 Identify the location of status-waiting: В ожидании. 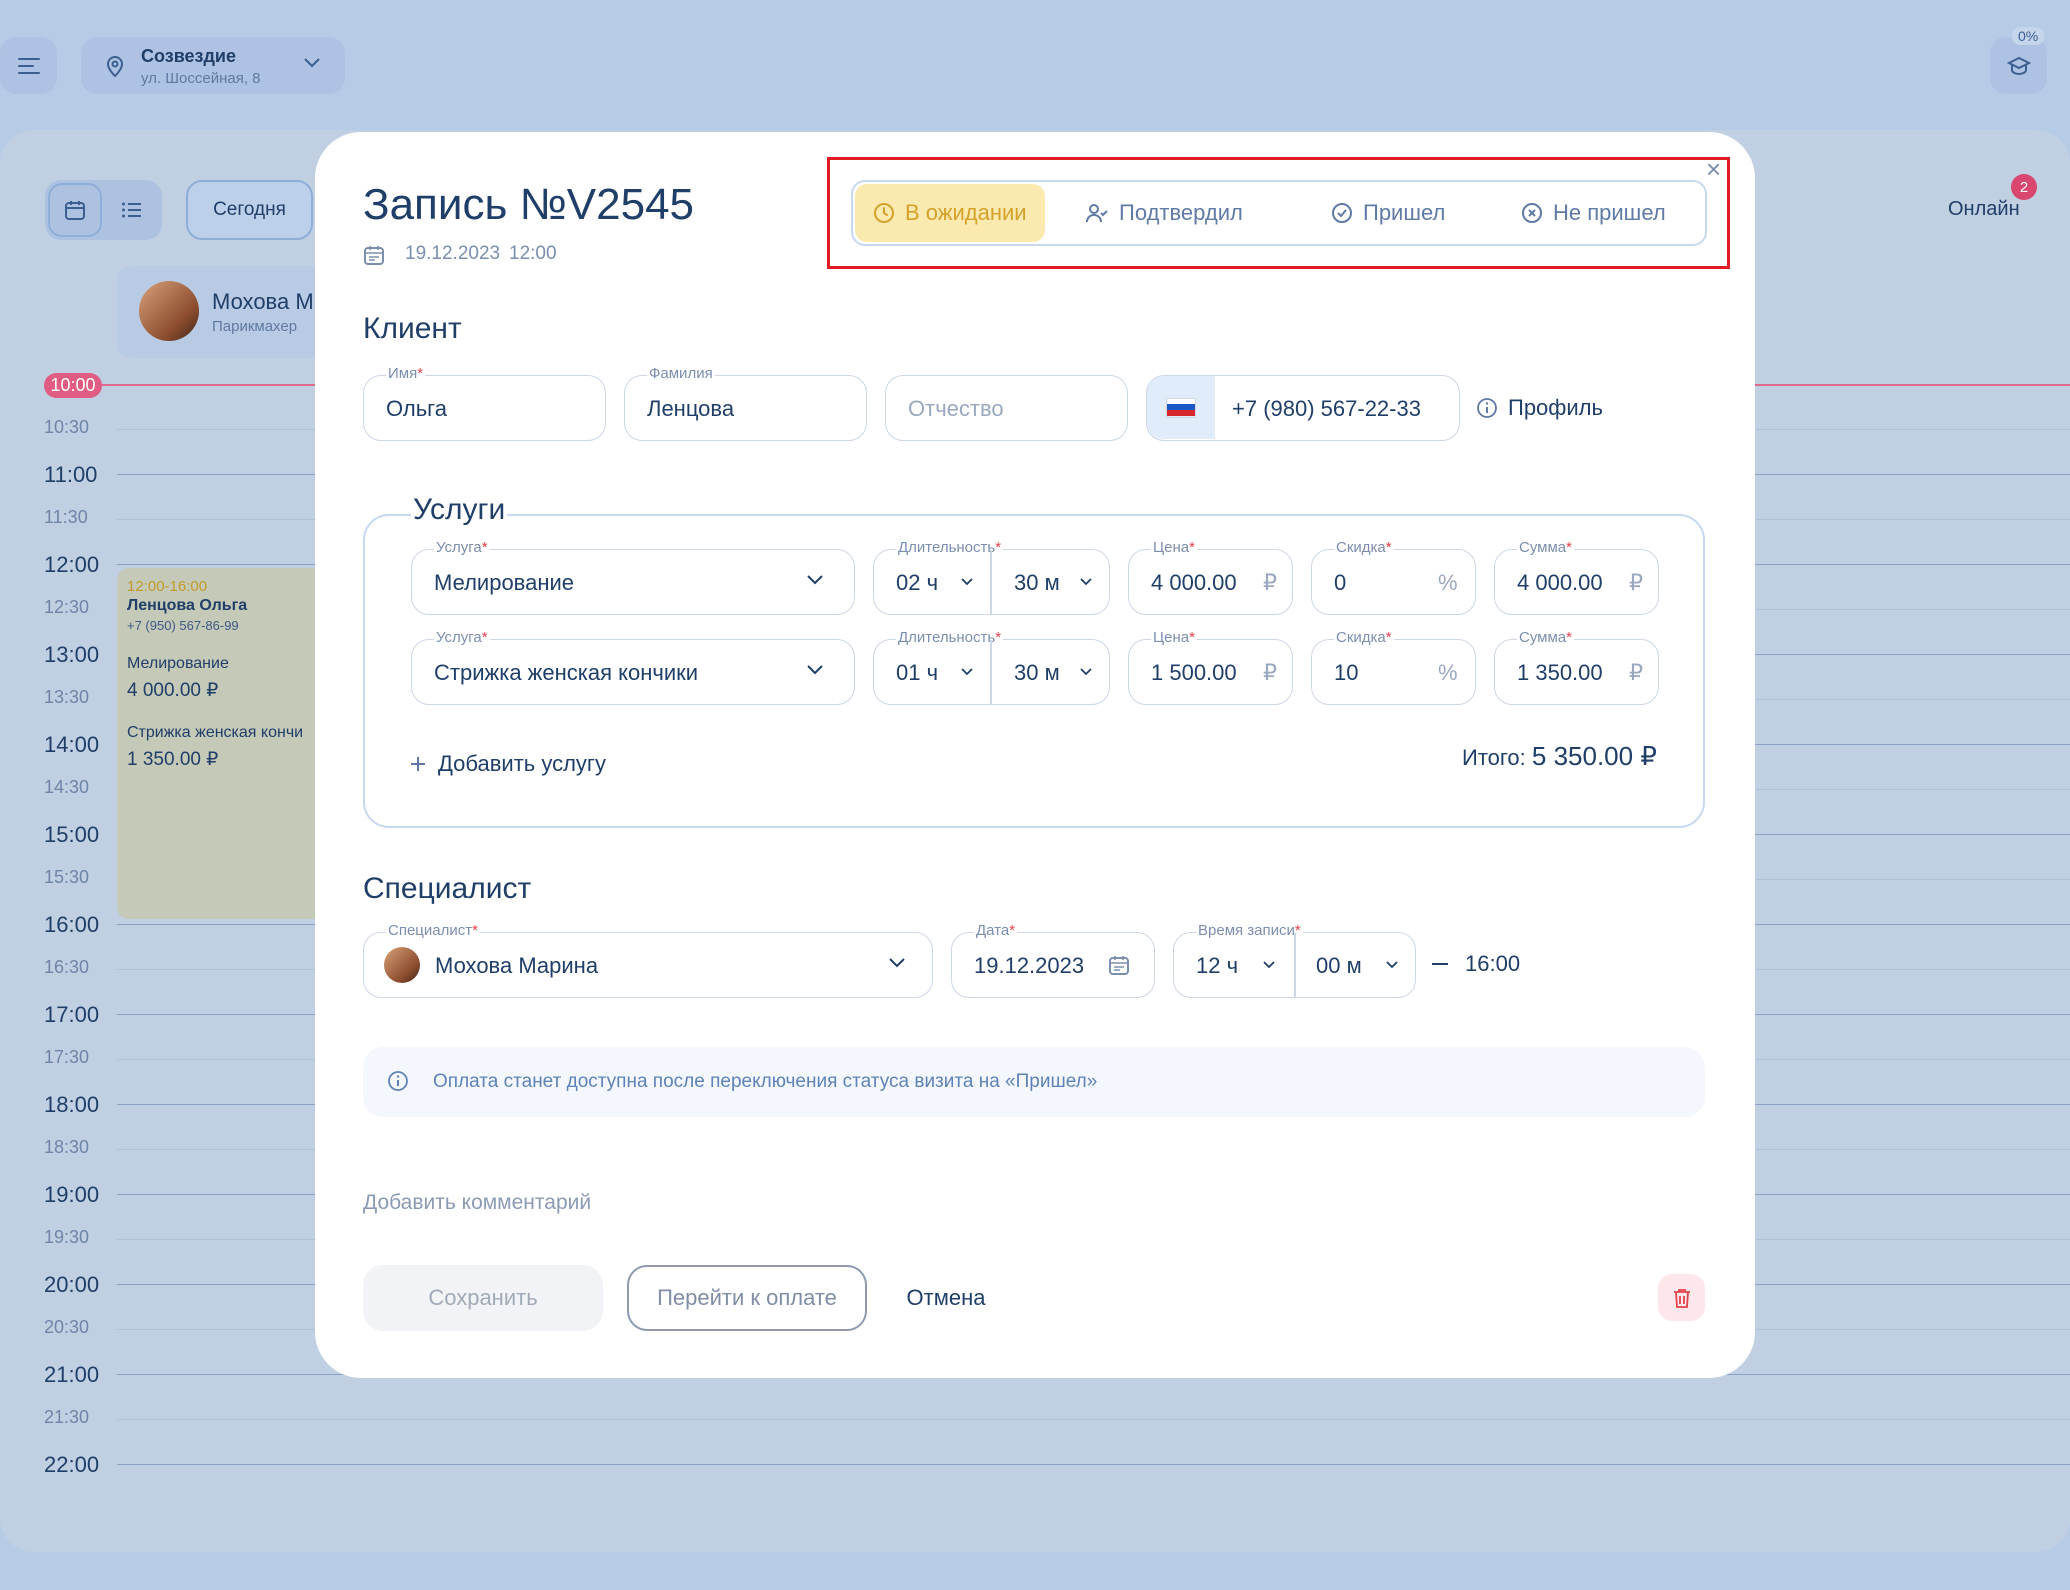
(950, 213).